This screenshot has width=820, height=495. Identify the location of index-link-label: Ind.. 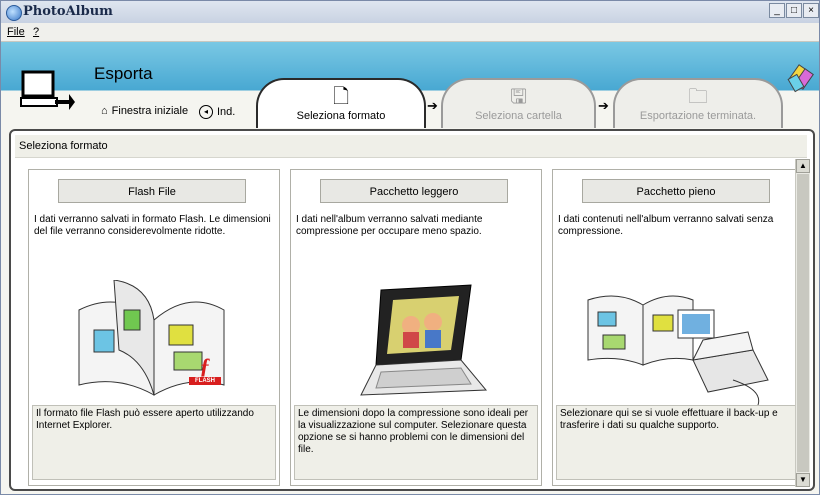
(226, 112).